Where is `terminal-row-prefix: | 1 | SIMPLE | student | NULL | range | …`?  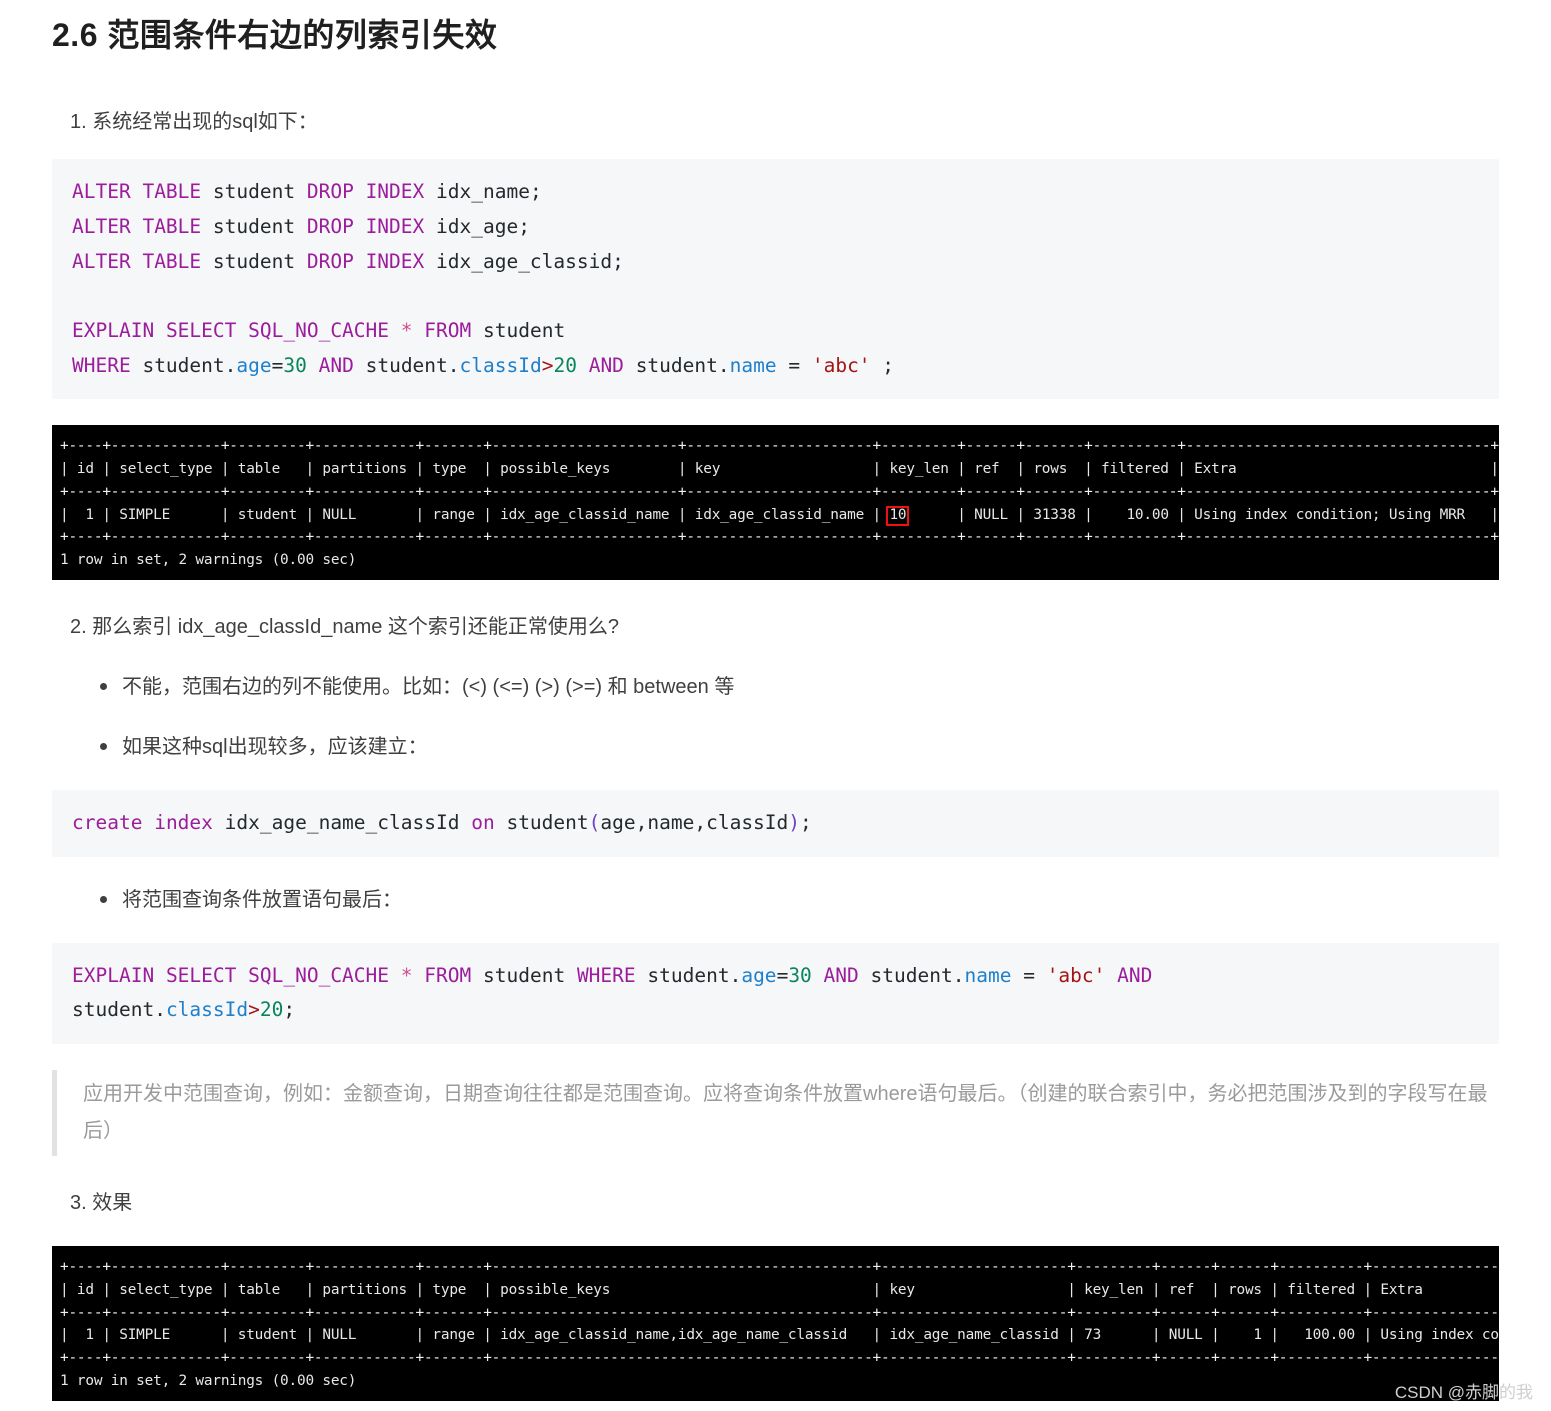
terminal-row-prefix: | 1 | SIMPLE | student | NULL | range | … is located at coordinates (475, 514).